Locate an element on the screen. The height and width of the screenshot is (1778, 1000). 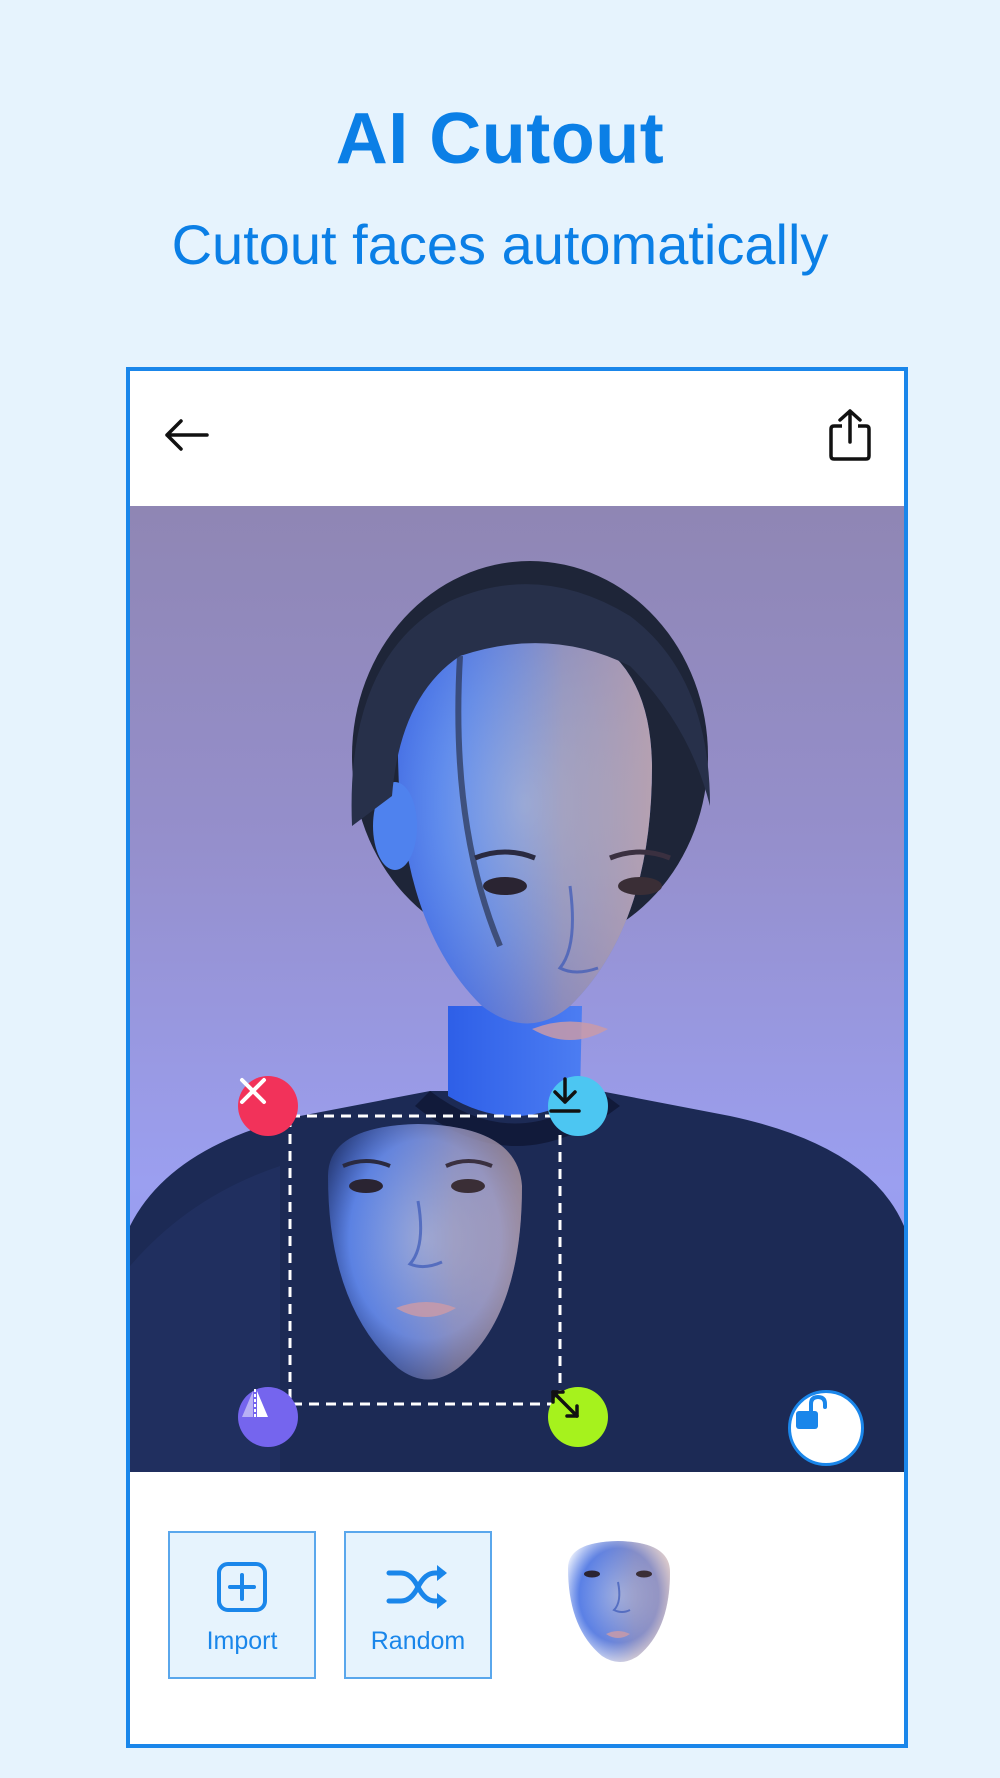
flip-icon is located at coordinates (255, 1404).